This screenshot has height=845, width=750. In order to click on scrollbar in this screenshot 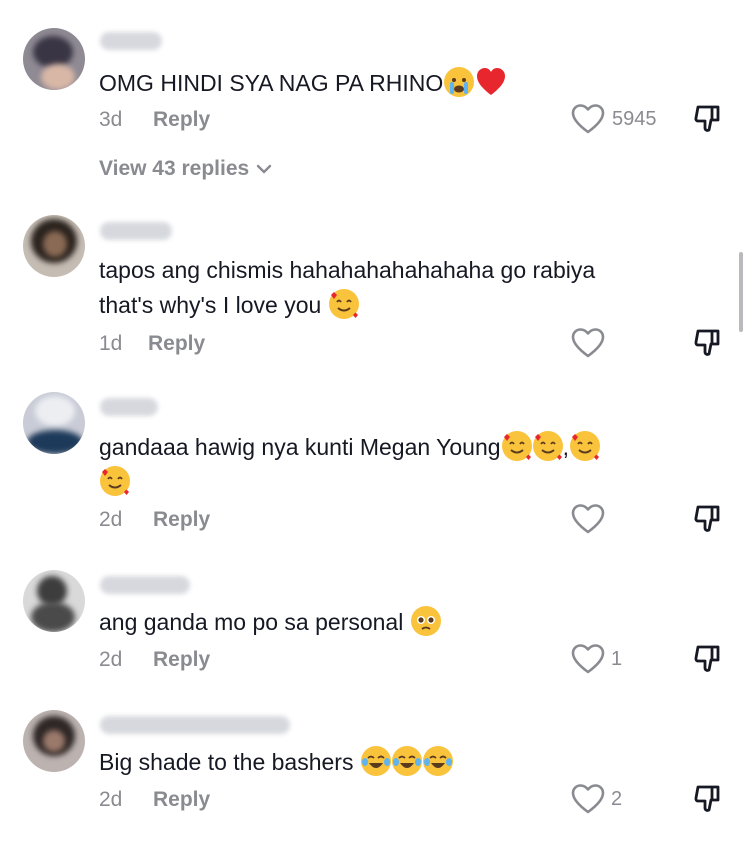, I will do `click(741, 292)`.